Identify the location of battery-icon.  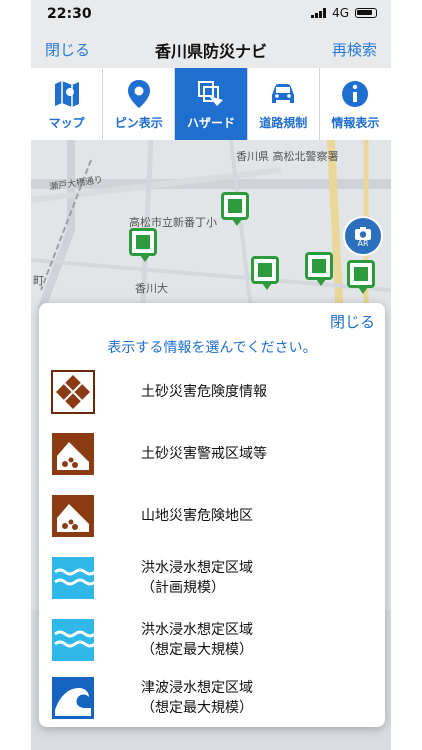
(366, 13).